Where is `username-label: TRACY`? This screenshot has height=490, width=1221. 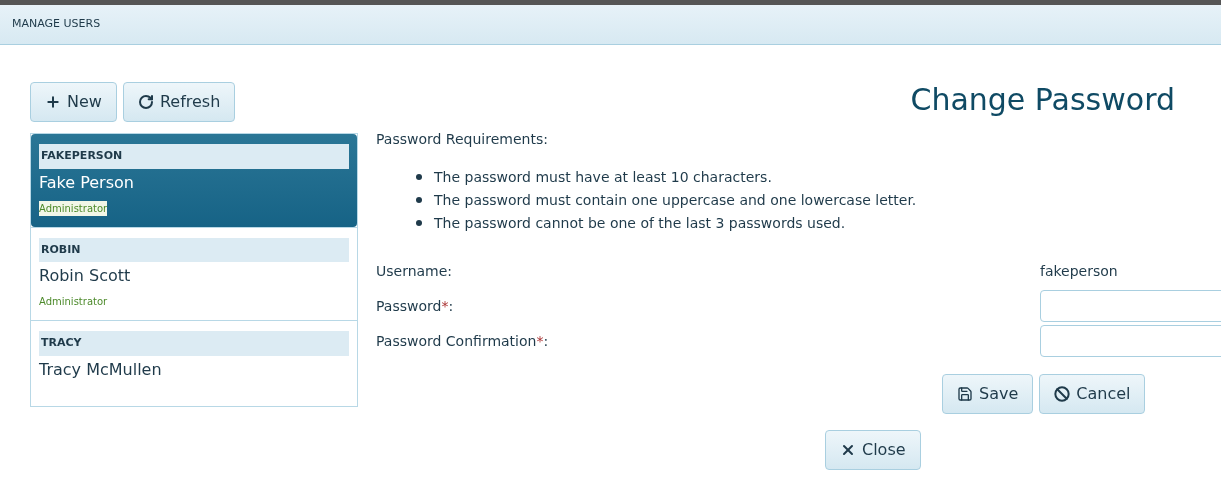
username-label: TRACY is located at coordinates (194, 343).